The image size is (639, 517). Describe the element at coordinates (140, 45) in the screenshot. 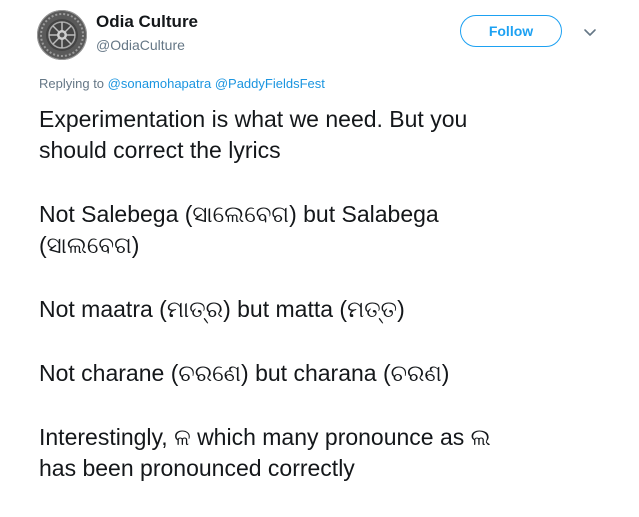

I see `author-handle: @OdiaCulture` at that location.